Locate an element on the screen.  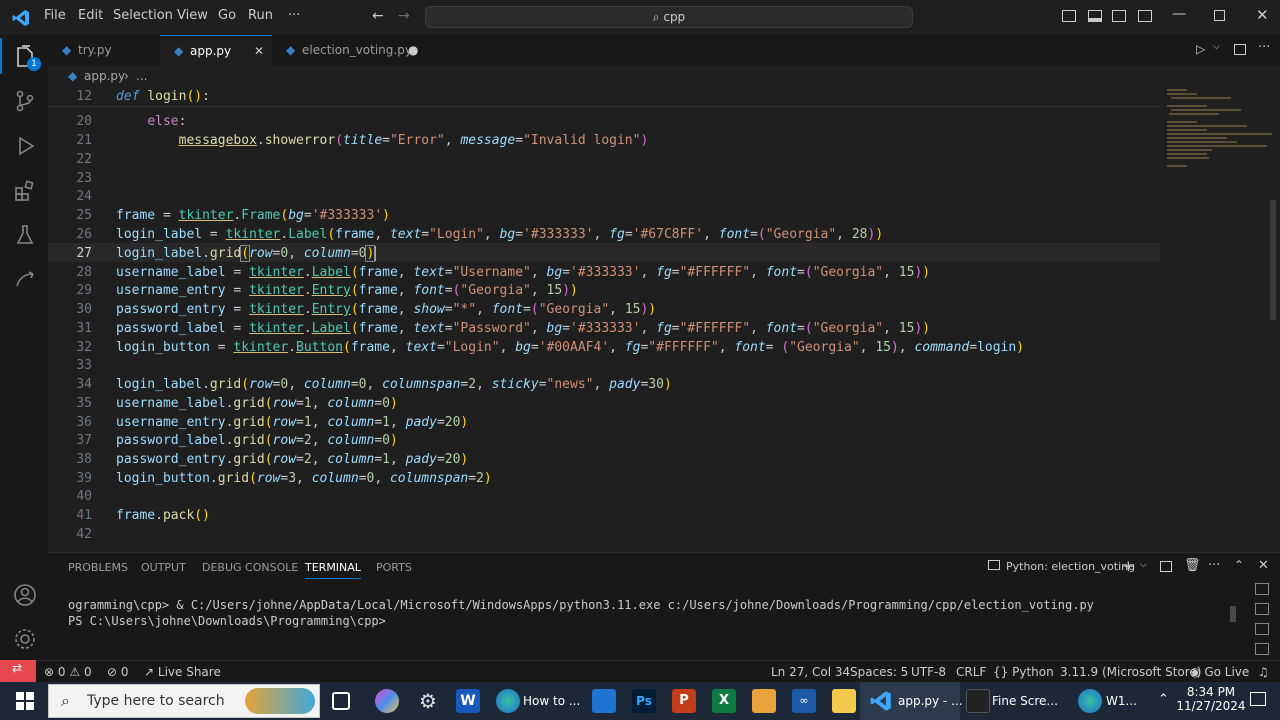
problems-status: ⊗ 0 ⚠ 0 is located at coordinates (68, 672).